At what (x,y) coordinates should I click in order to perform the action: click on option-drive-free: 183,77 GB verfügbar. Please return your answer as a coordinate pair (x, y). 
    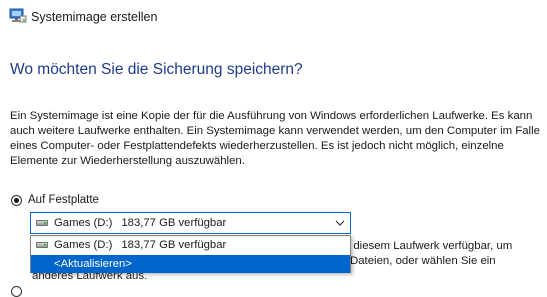
    Looking at the image, I should click on (174, 245).